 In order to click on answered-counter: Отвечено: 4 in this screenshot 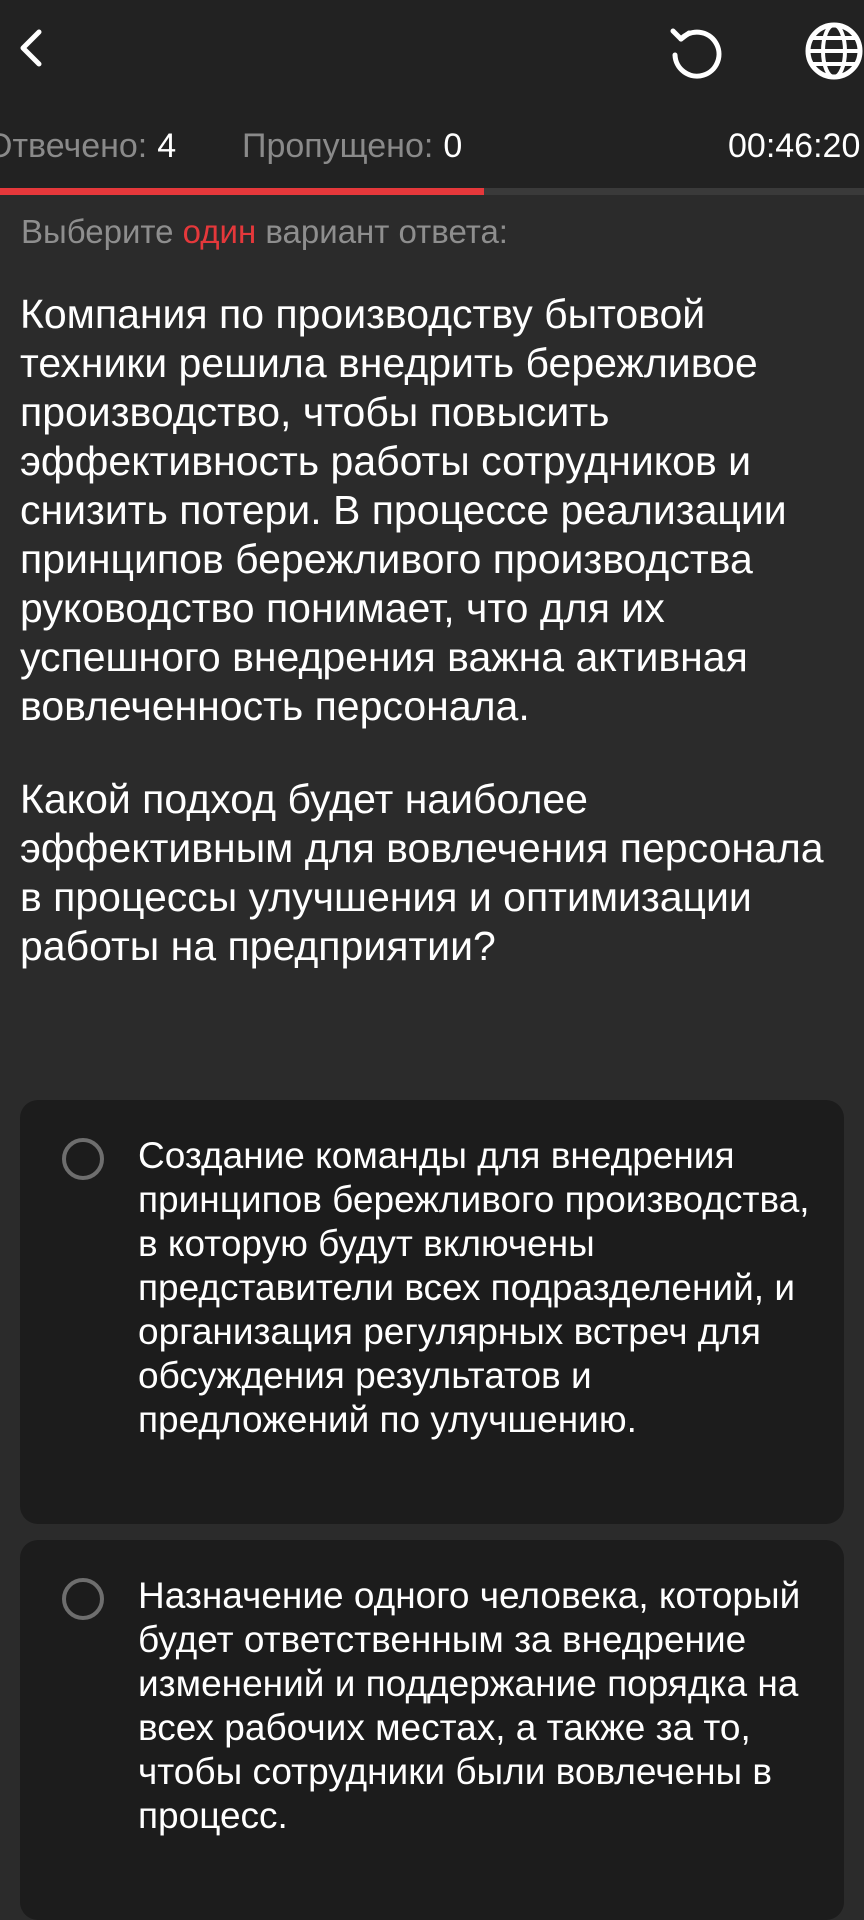, I will do `click(88, 146)`.